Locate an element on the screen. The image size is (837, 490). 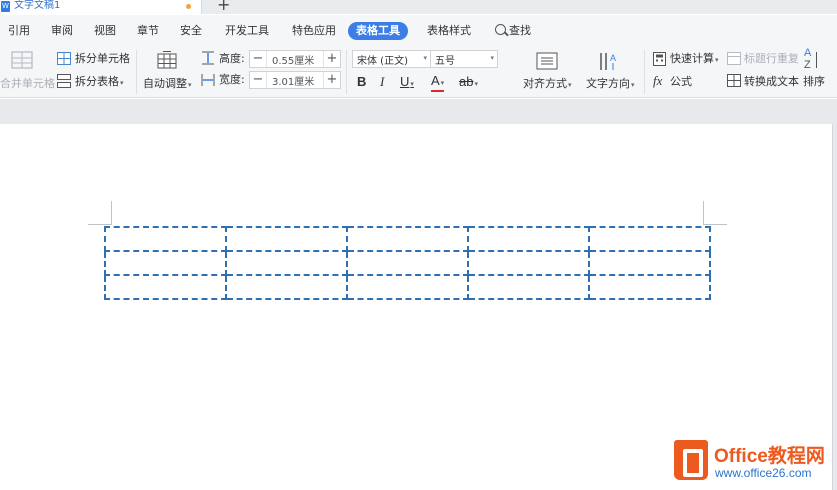
convert-to-text-button: 转换成文本 is located at coordinates (771, 82).